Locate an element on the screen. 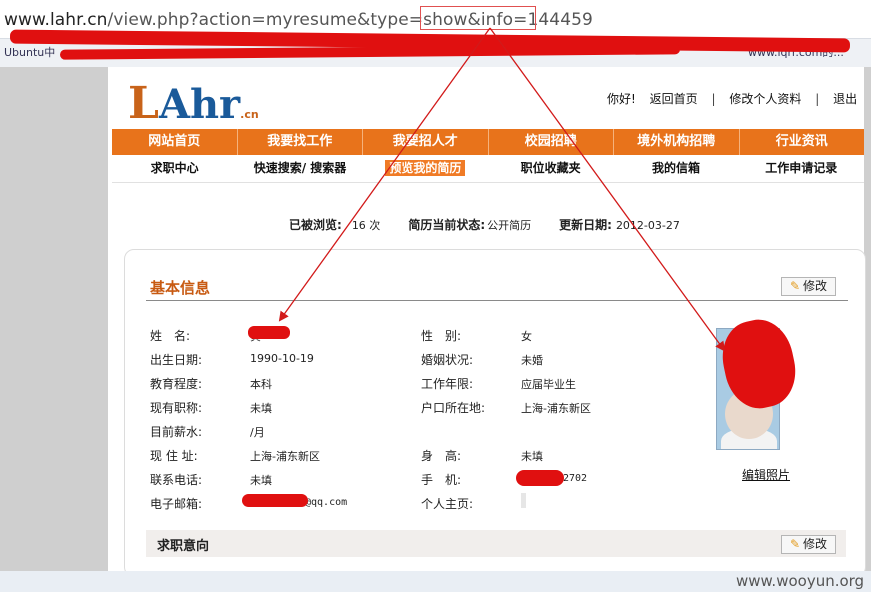 This screenshot has height=592, width=871. main-nav: 网站首页 我要找工作 我要招人才 校园招聘 境外机构招聘 行业资讯 is located at coordinates (488, 142).